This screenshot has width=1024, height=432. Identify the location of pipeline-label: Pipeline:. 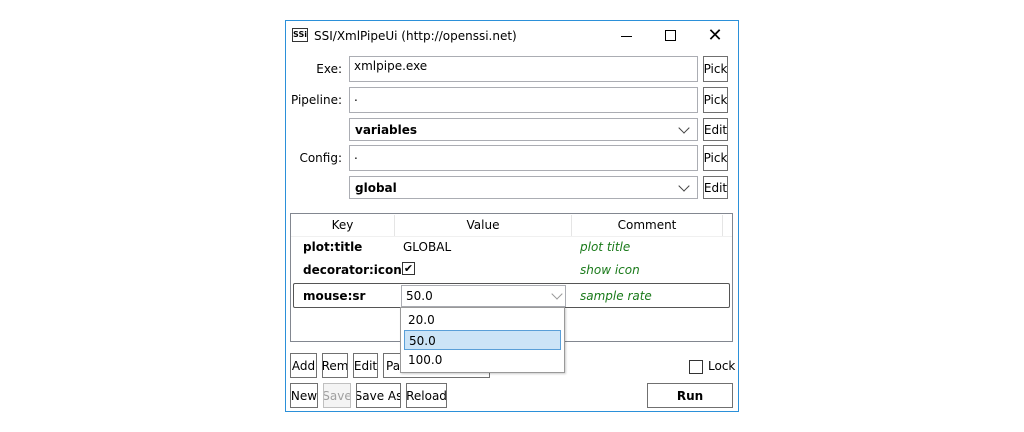
(316, 100).